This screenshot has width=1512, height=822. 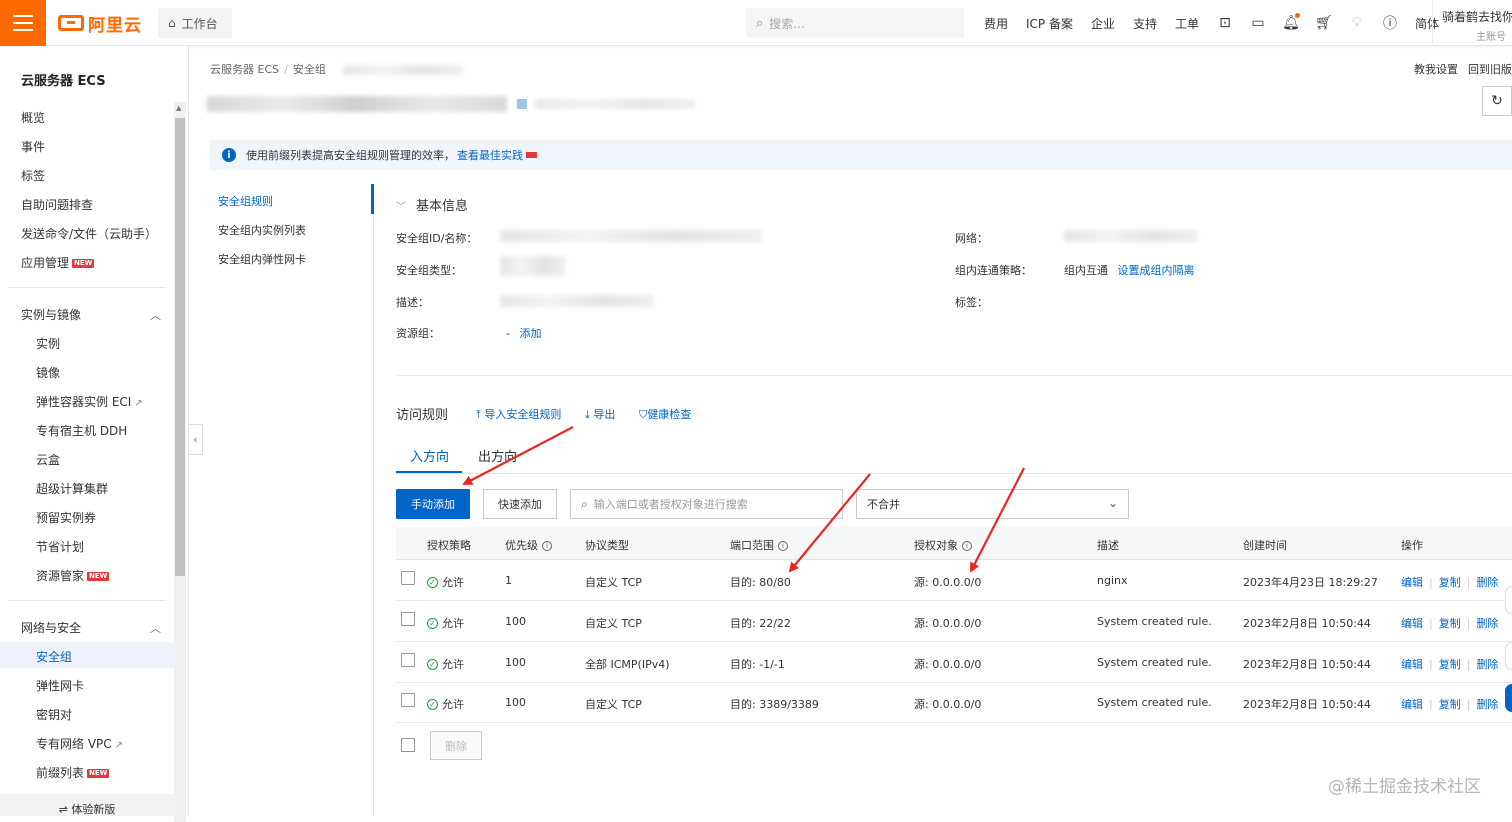 What do you see at coordinates (520, 504) in the screenshot?
I see `quick-add-button: 快速添加` at bounding box center [520, 504].